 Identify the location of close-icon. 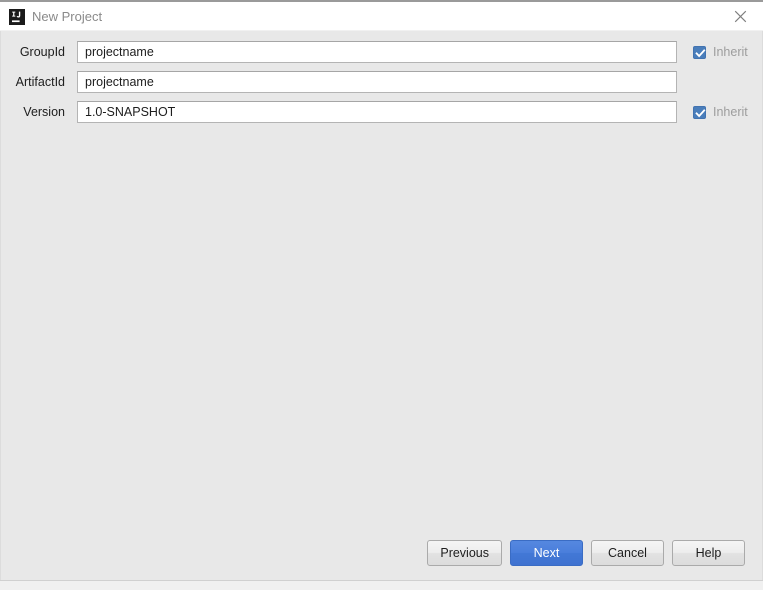
(740, 16).